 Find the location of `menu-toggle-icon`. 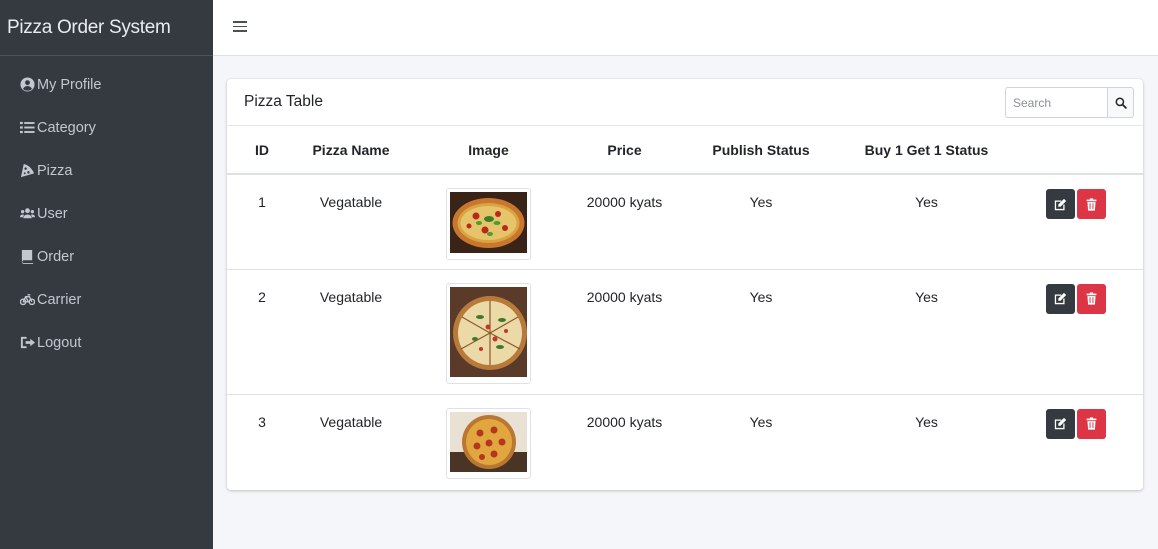

menu-toggle-icon is located at coordinates (240, 26).